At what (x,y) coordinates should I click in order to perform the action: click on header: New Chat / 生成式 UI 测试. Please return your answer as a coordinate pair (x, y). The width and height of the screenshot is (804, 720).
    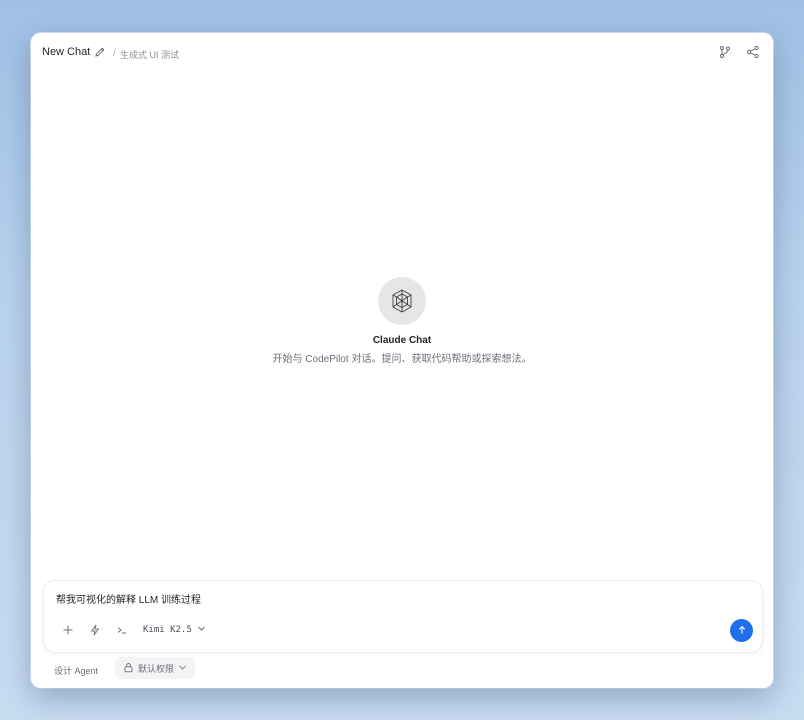
    Looking at the image, I should click on (402, 53).